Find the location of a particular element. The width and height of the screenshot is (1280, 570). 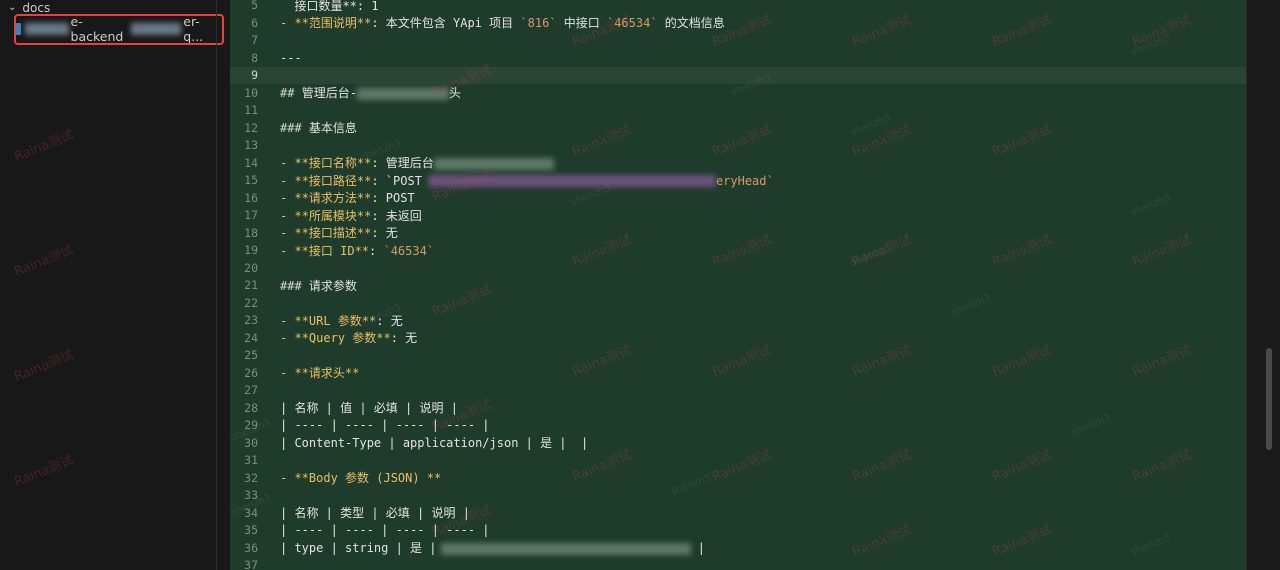

line-number: 31 is located at coordinates (251, 460).